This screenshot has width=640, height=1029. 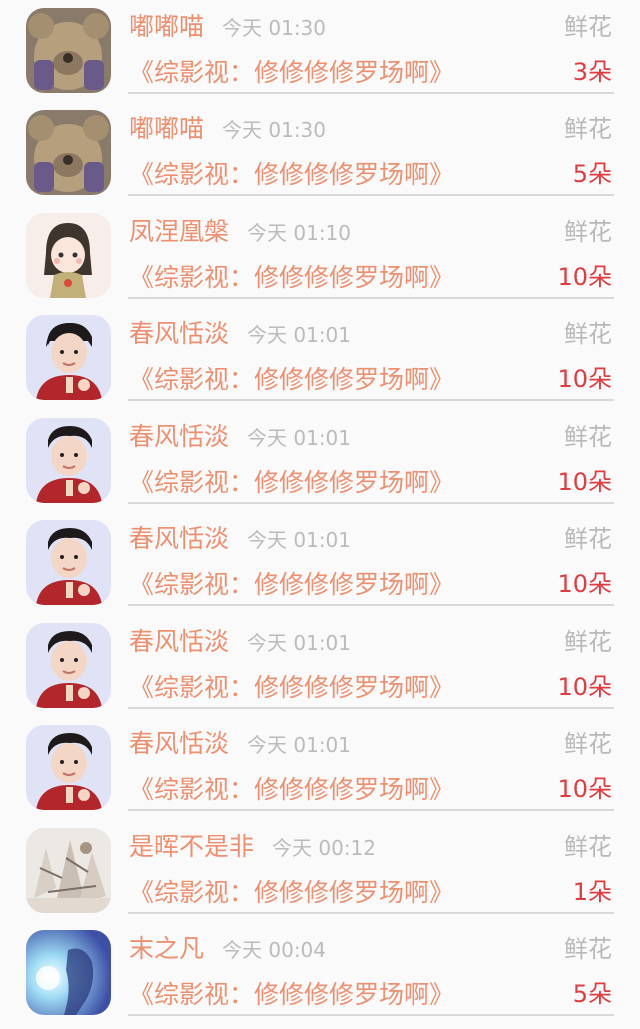 What do you see at coordinates (68, 972) in the screenshot?
I see `blue-art-avatar` at bounding box center [68, 972].